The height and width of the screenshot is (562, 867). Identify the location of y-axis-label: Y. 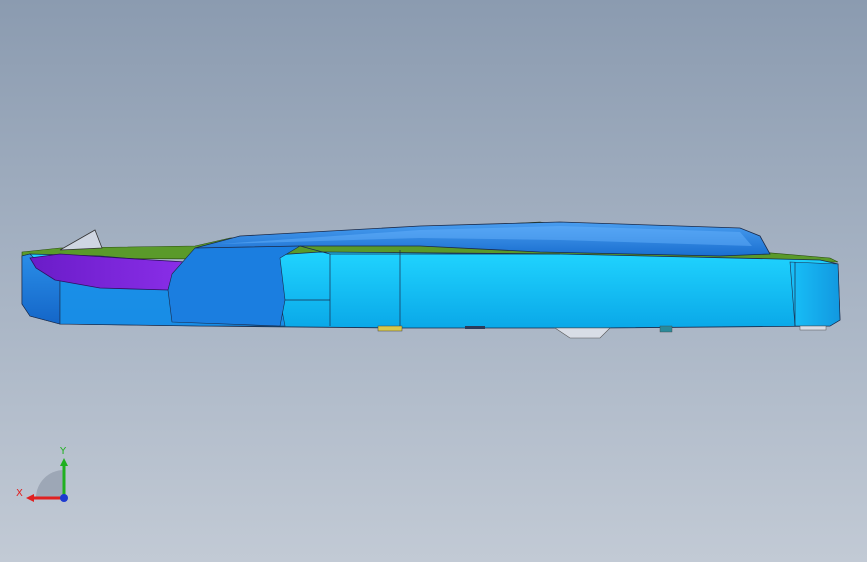
(63, 451).